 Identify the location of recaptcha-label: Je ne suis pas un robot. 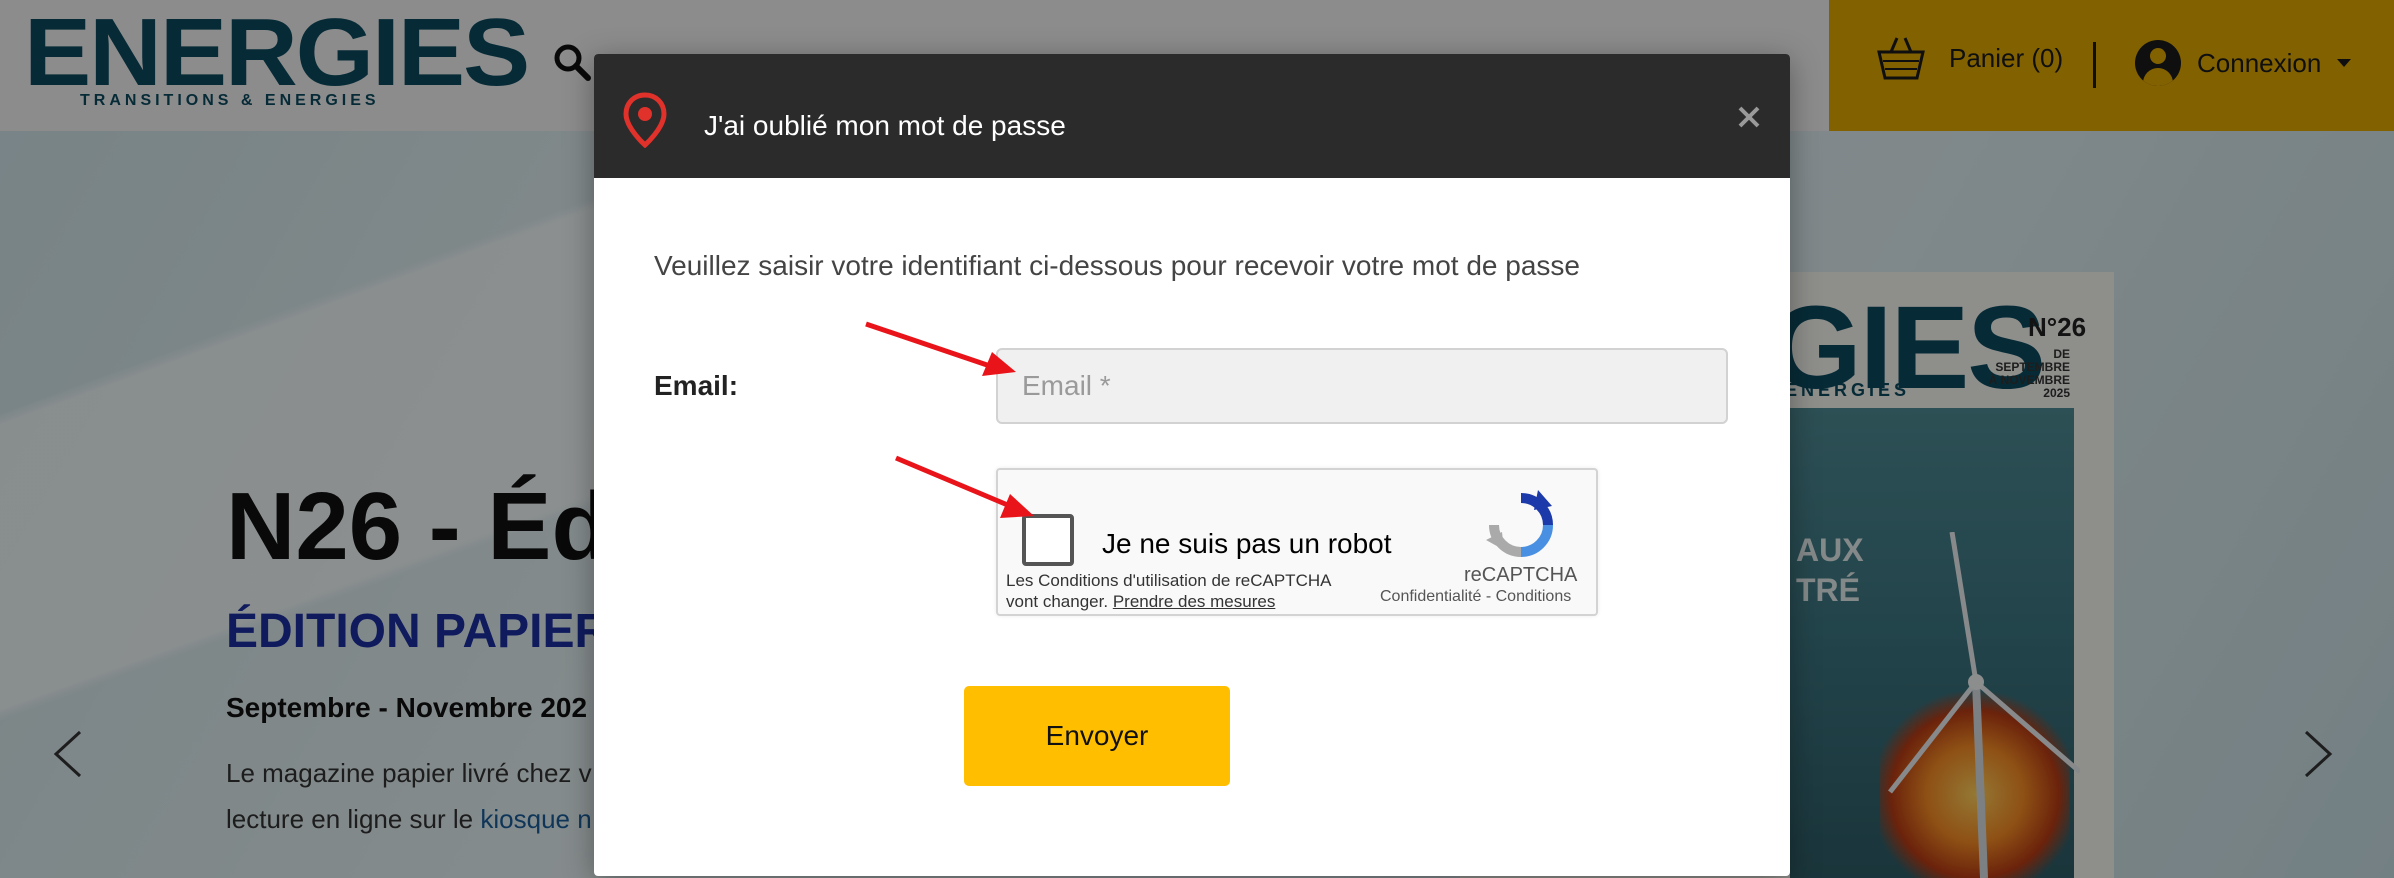
(1247, 543).